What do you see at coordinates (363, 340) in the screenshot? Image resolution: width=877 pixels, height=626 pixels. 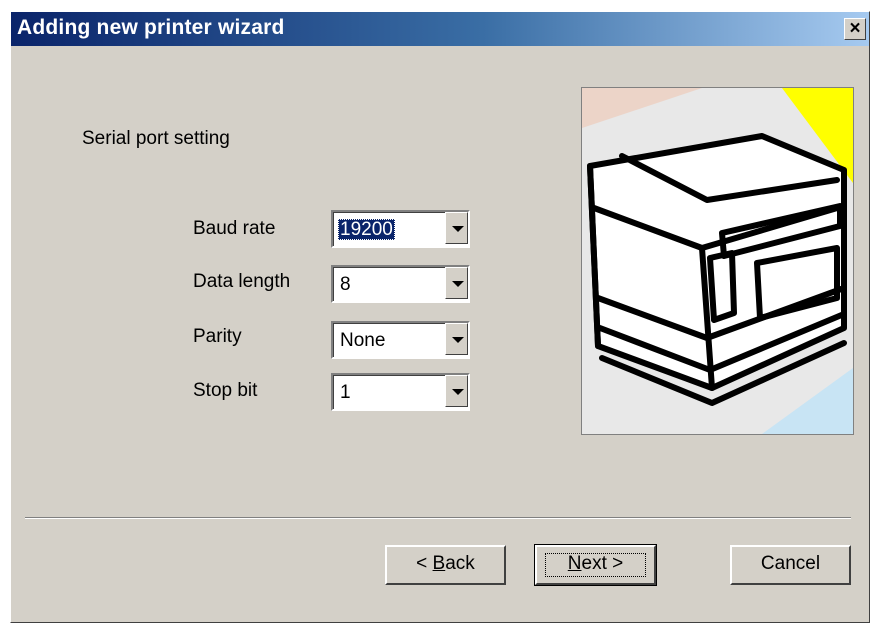 I see `parity-value: None` at bounding box center [363, 340].